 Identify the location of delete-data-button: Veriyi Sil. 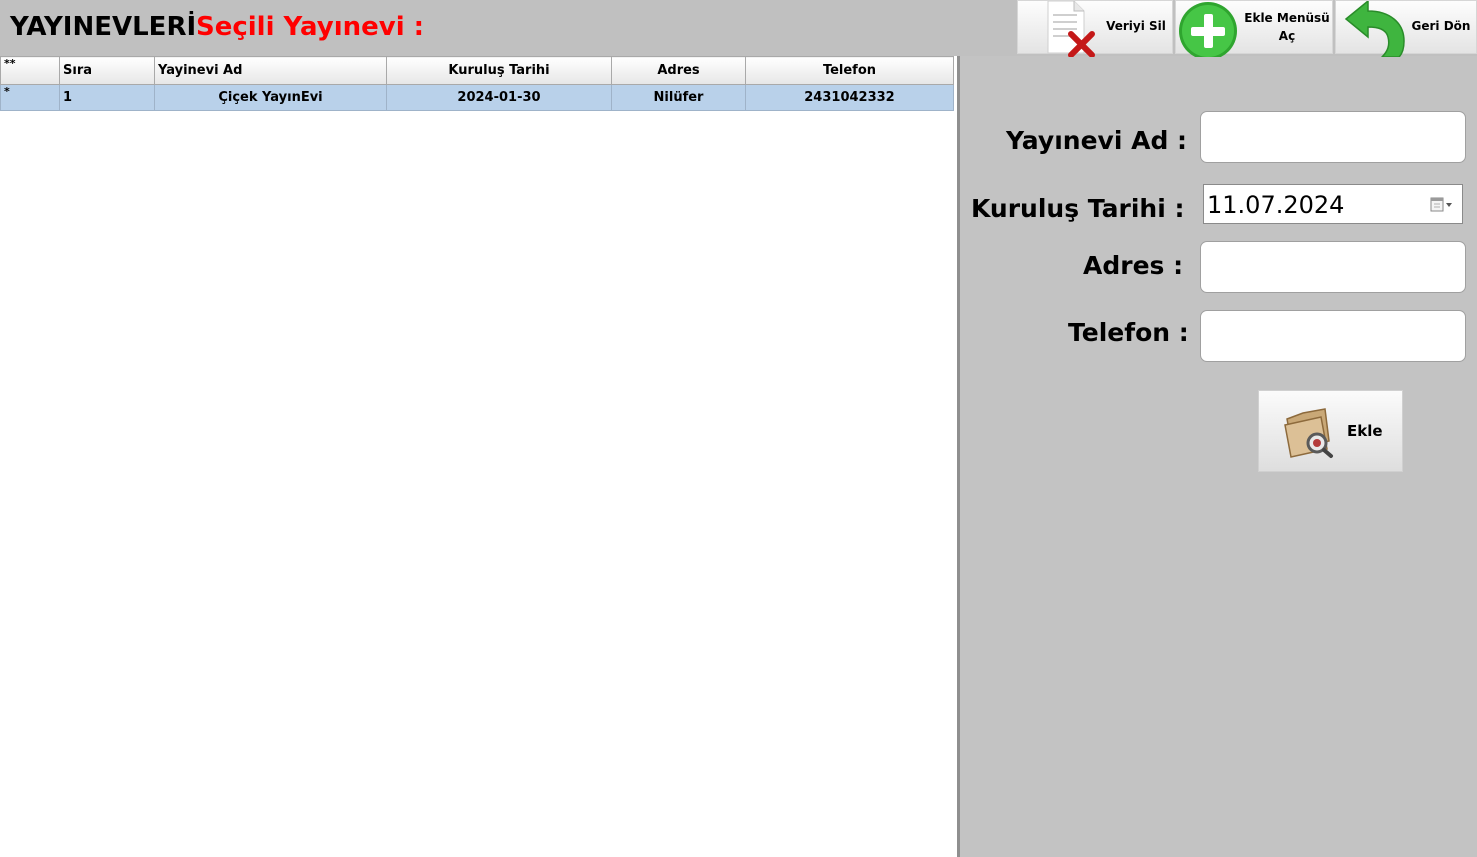
(1095, 29).